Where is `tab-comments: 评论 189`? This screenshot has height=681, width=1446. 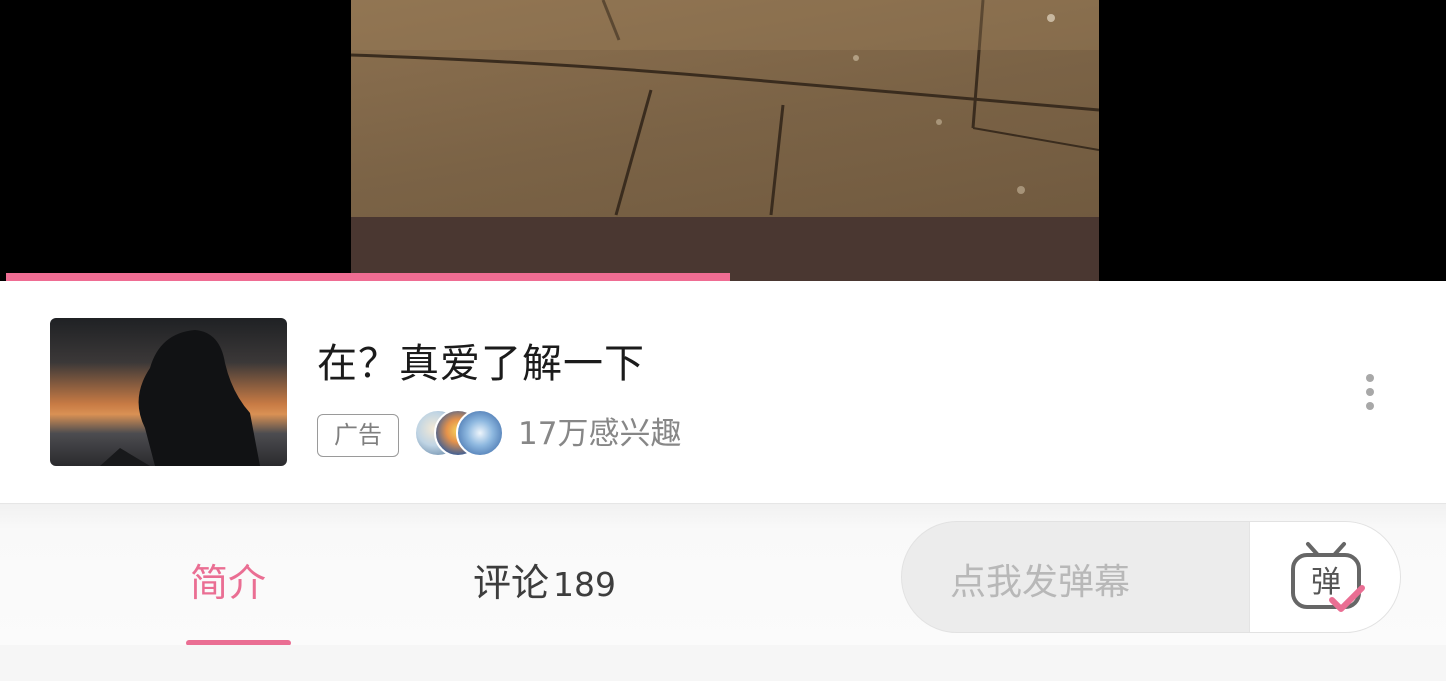
tab-comments: 评论 189 is located at coordinates (544, 579).